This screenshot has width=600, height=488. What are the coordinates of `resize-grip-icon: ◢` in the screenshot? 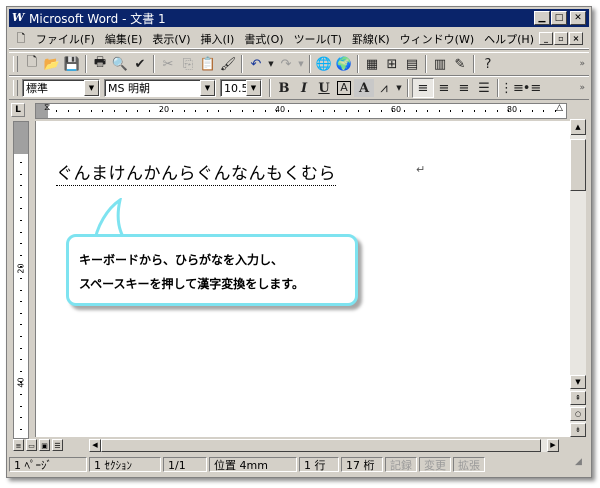 It's located at (582, 464).